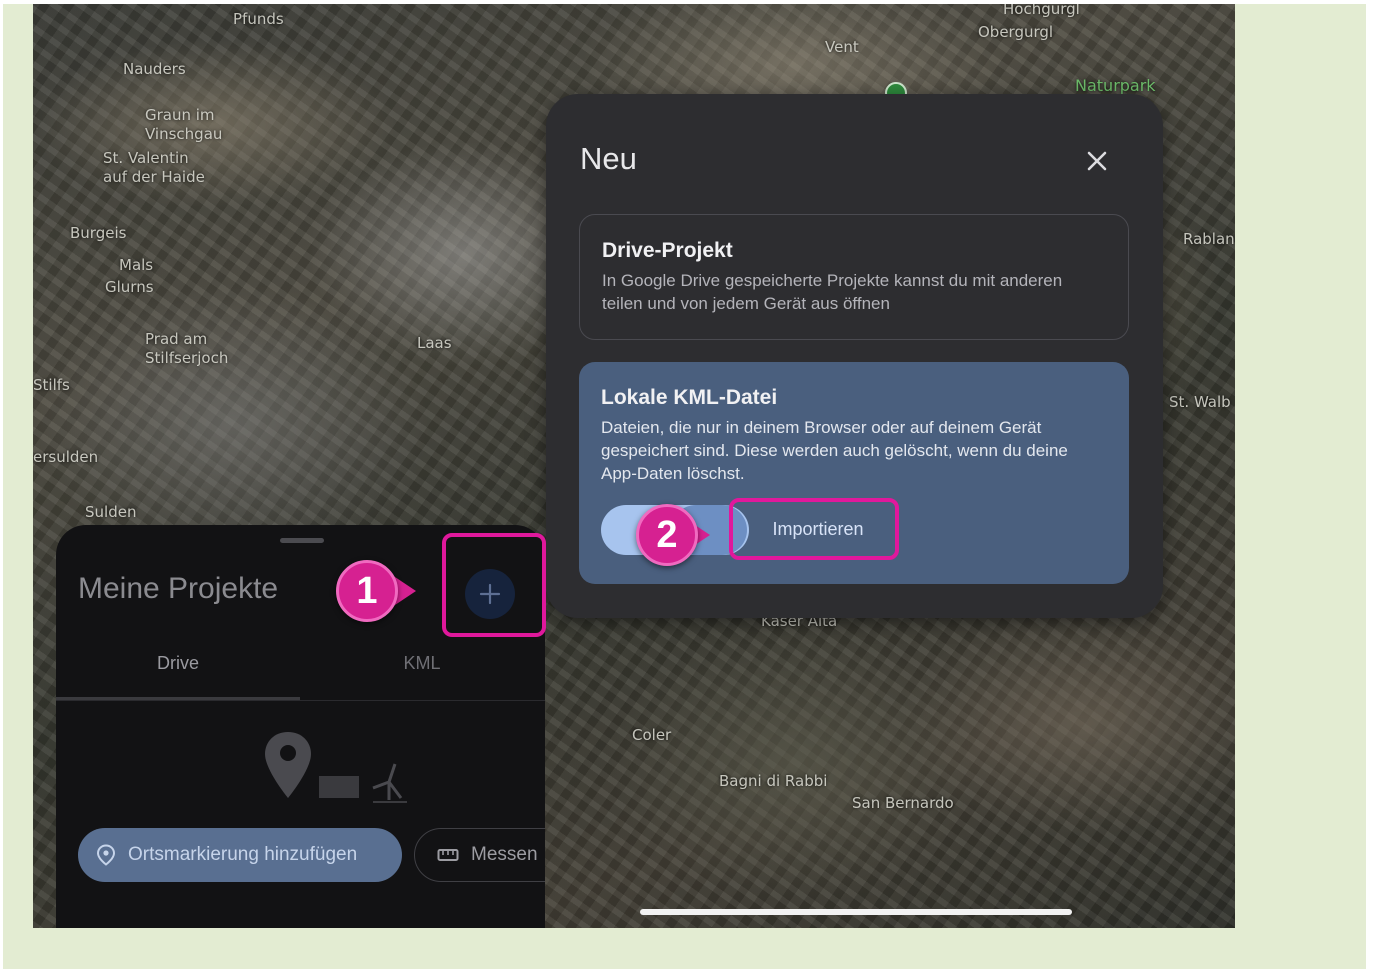 Image resolution: width=1373 pixels, height=971 pixels. I want to click on place-label: St. Valentin auf der Haide, so click(154, 167).